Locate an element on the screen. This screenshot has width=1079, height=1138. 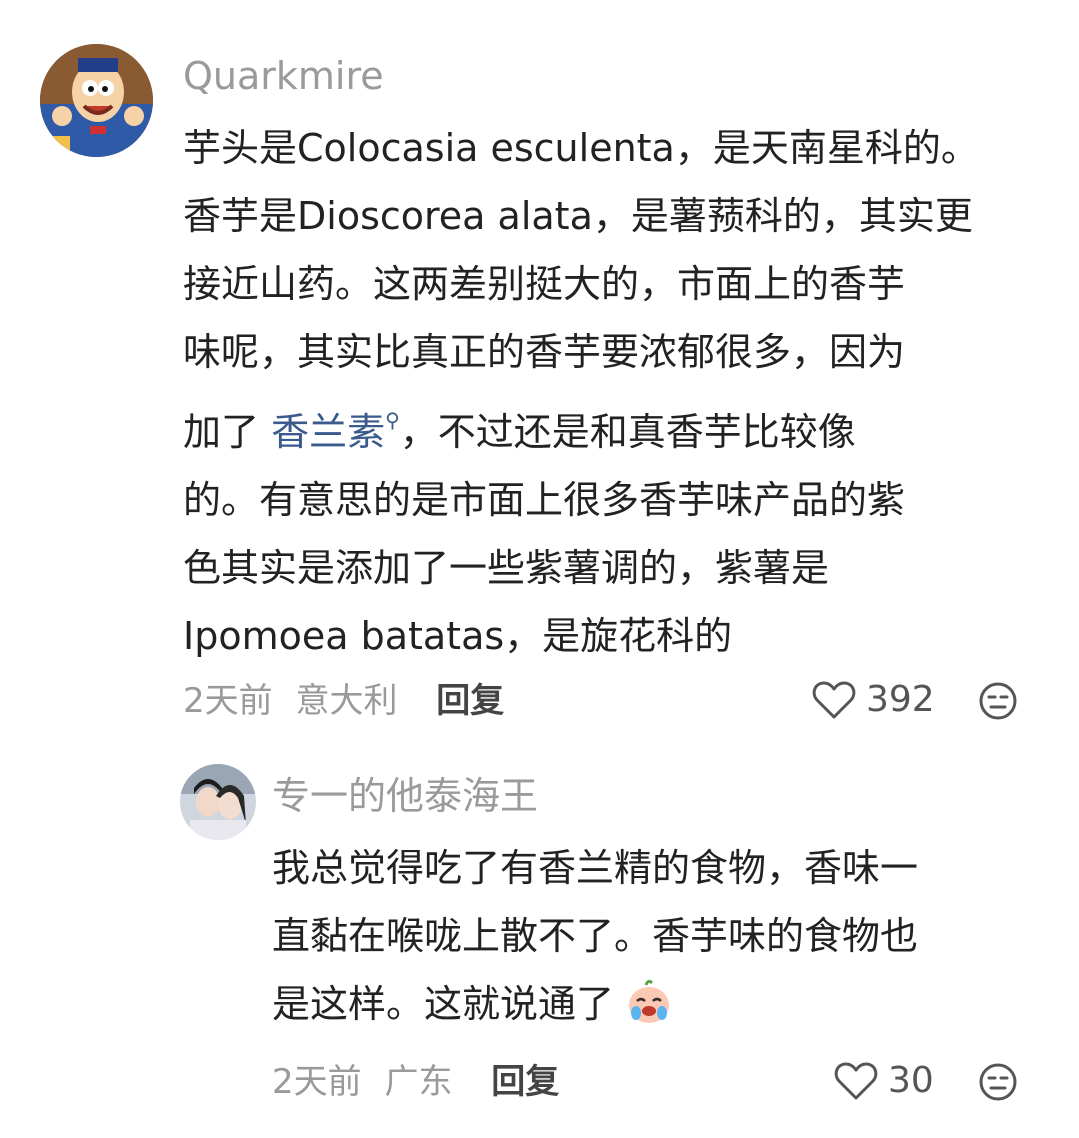
username: 专一的他泰海王 is located at coordinates (405, 796).